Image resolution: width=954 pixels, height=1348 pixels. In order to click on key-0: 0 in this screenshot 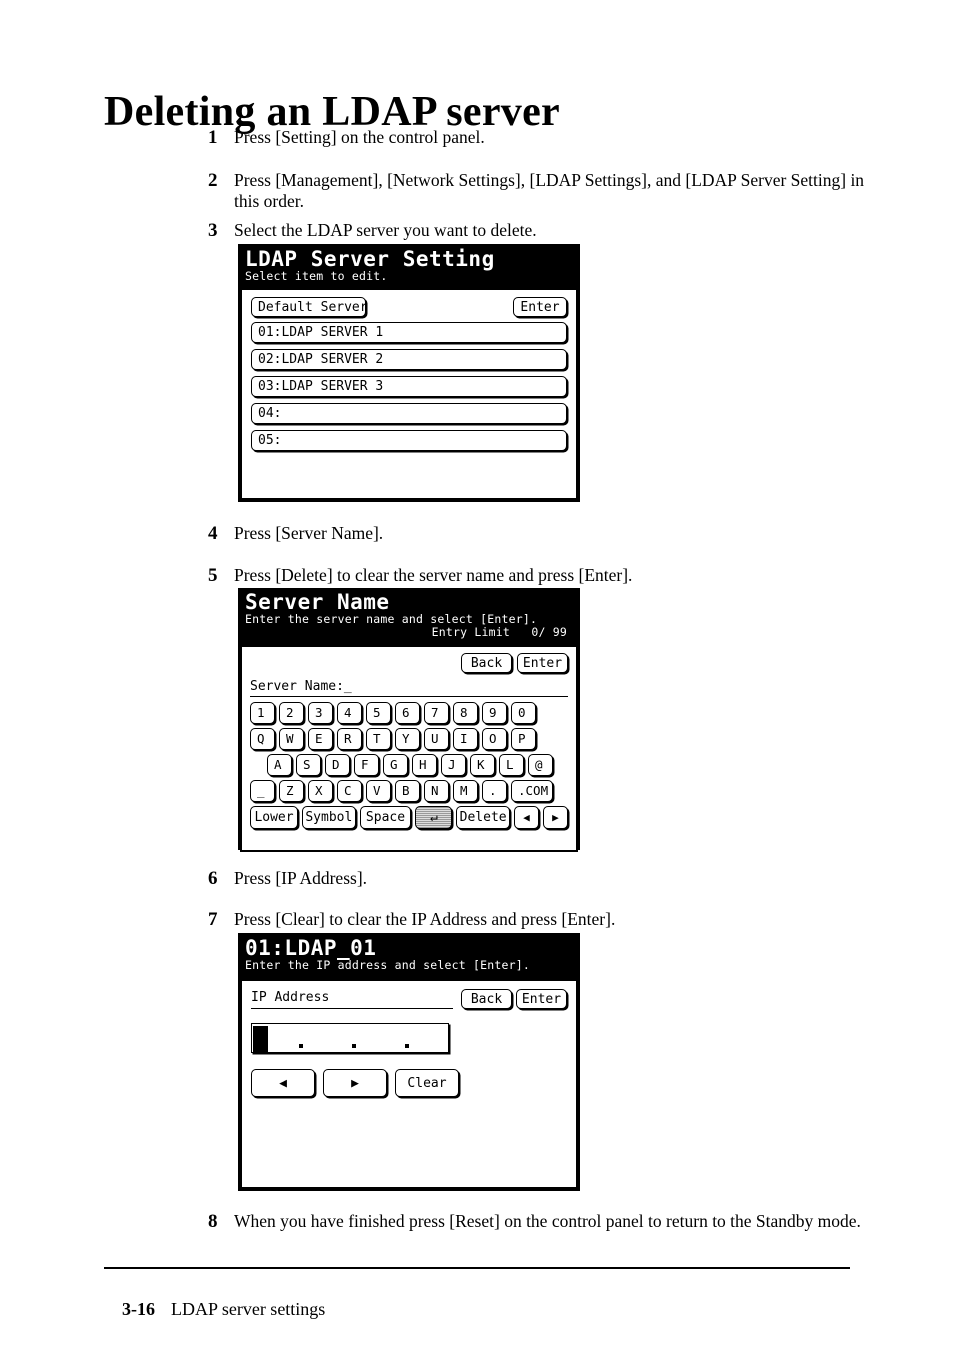, I will do `click(523, 713)`.